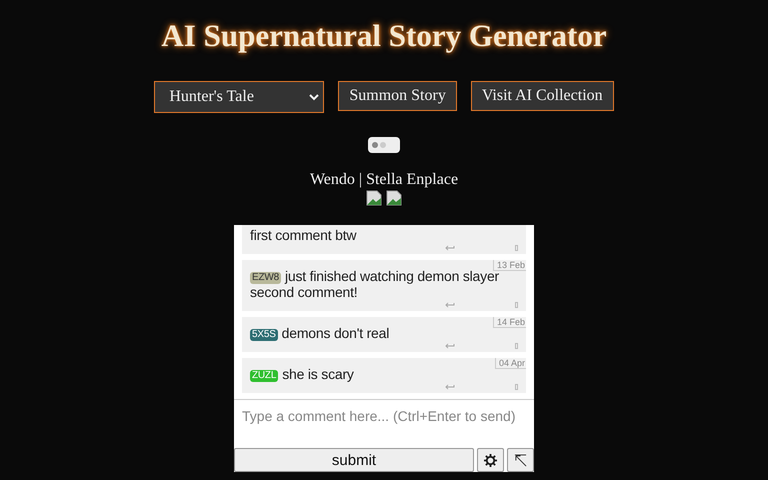  What do you see at coordinates (510, 363) in the screenshot?
I see `comment-date: 04 Apr` at bounding box center [510, 363].